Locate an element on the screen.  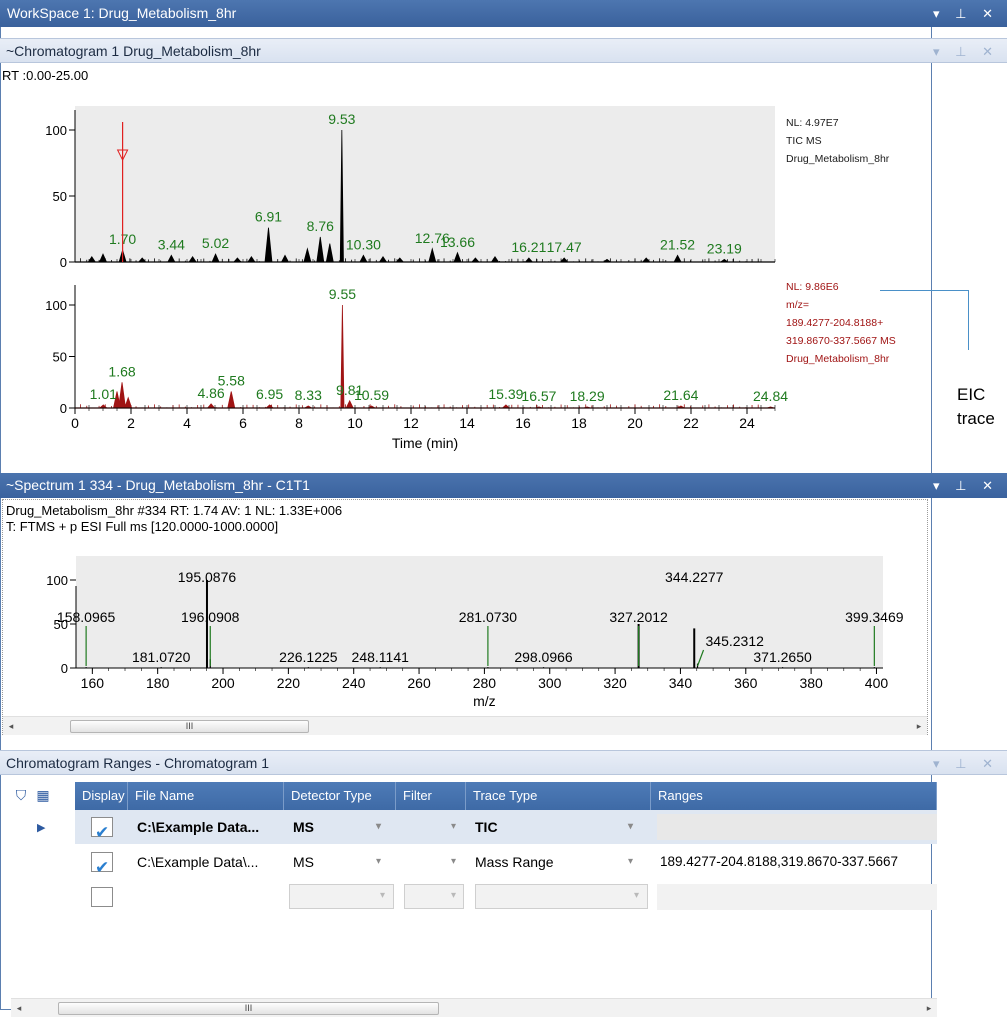
column-header-trace-type: Trace Type is located at coordinates (558, 796).